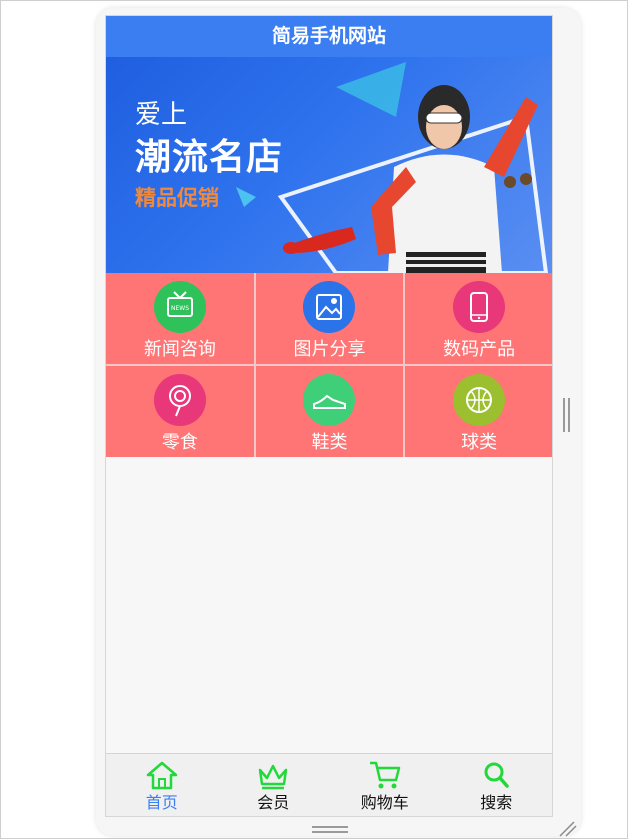 The width and height of the screenshot is (628, 839). I want to click on tab-search: 搜索, so click(497, 785).